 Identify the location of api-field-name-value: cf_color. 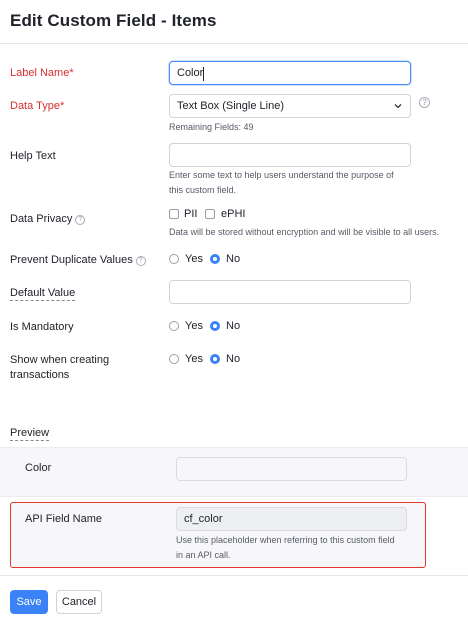
(203, 519).